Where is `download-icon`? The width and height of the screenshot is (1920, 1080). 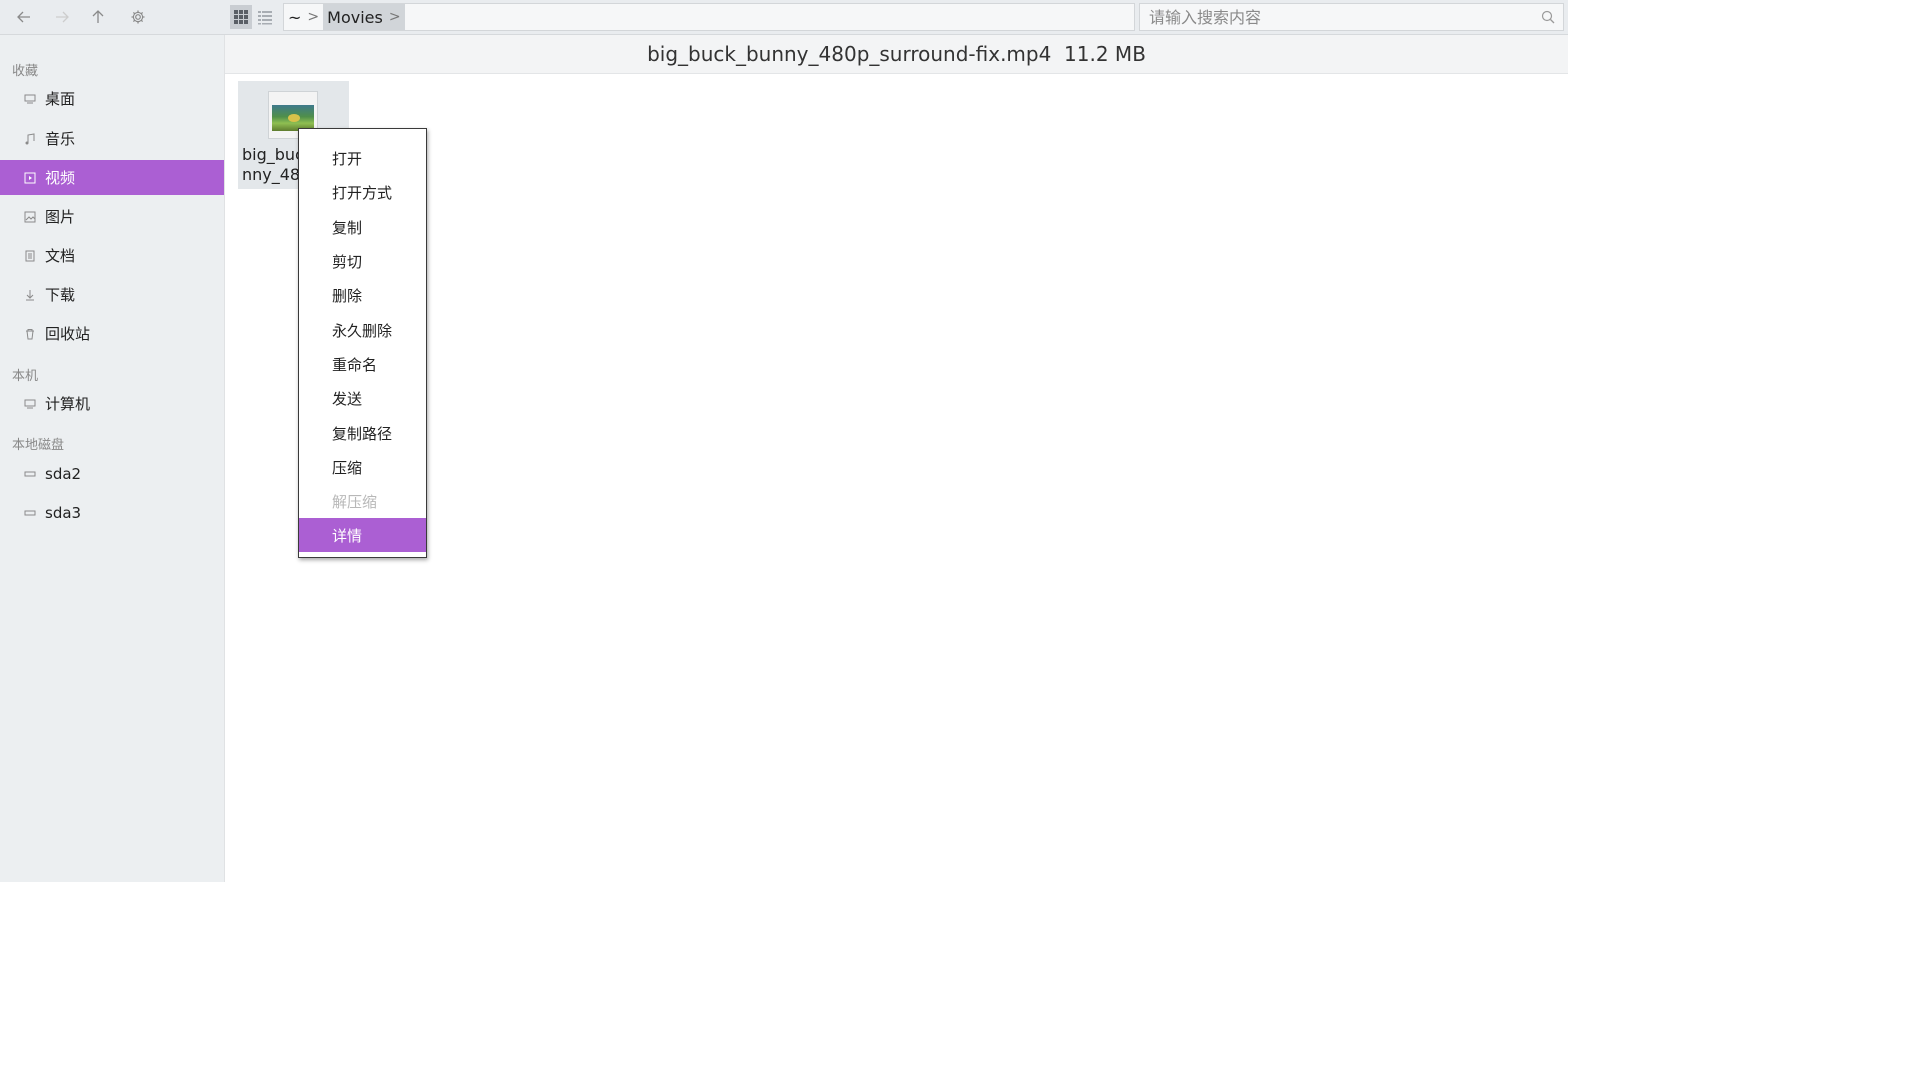
download-icon is located at coordinates (30, 295).